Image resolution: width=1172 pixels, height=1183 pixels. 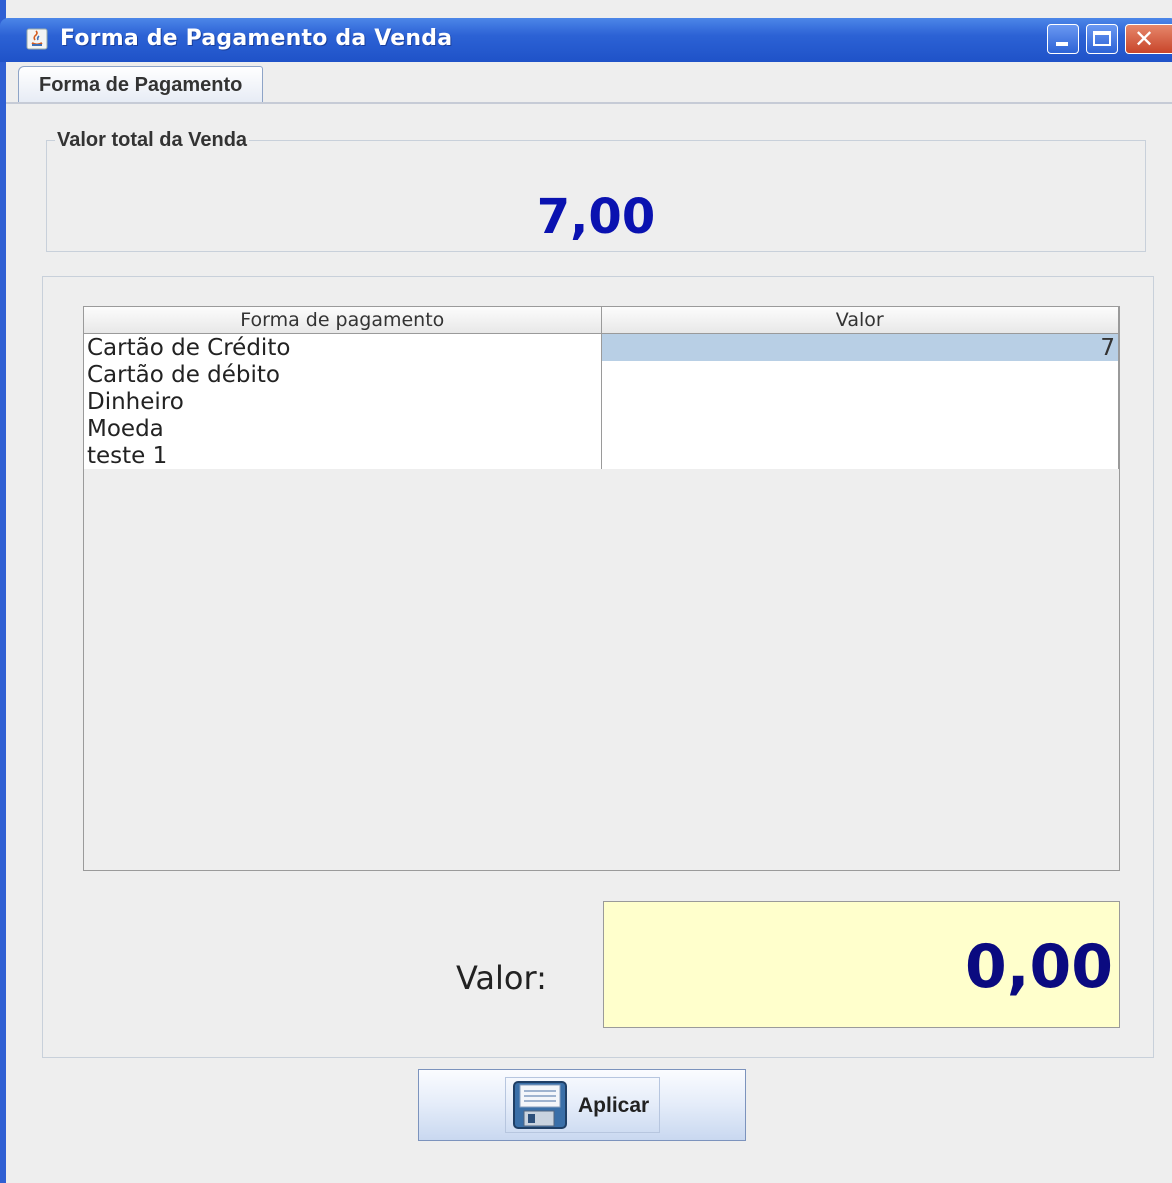 I want to click on window-title: Forma de Pagamento da Venda, so click(x=256, y=38).